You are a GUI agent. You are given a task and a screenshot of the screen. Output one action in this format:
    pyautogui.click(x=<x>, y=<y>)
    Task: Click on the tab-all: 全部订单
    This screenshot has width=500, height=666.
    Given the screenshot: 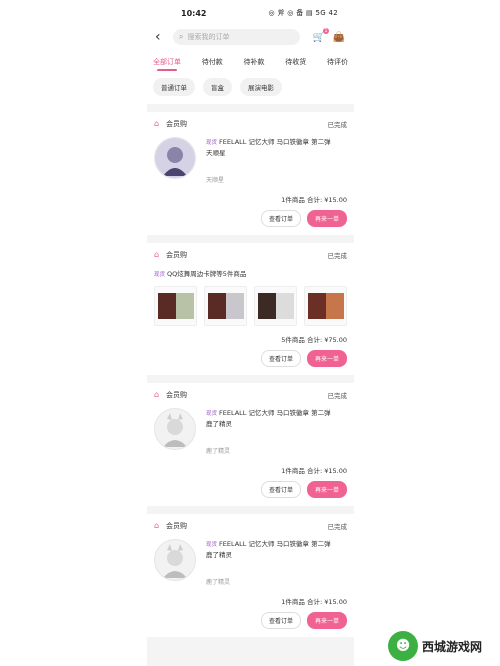 What is the action you would take?
    pyautogui.click(x=167, y=64)
    